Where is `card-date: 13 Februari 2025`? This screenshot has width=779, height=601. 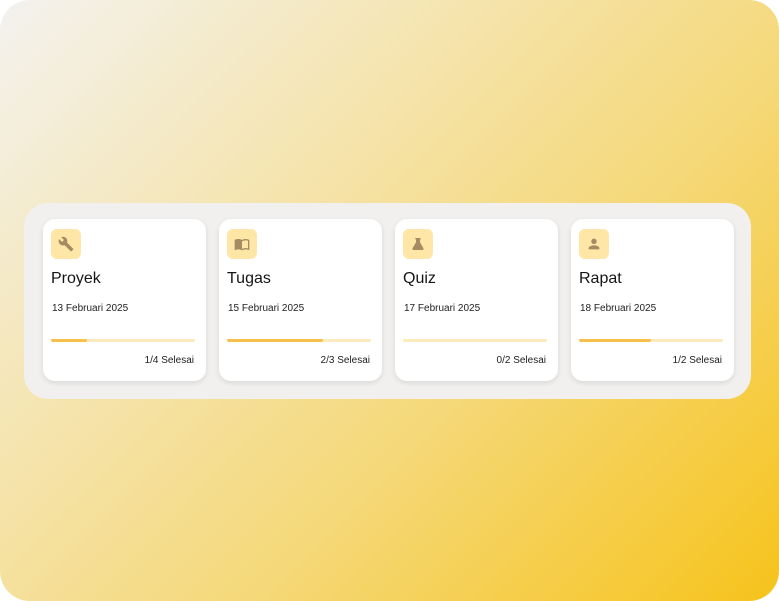
card-date: 13 Februari 2025 is located at coordinates (90, 308).